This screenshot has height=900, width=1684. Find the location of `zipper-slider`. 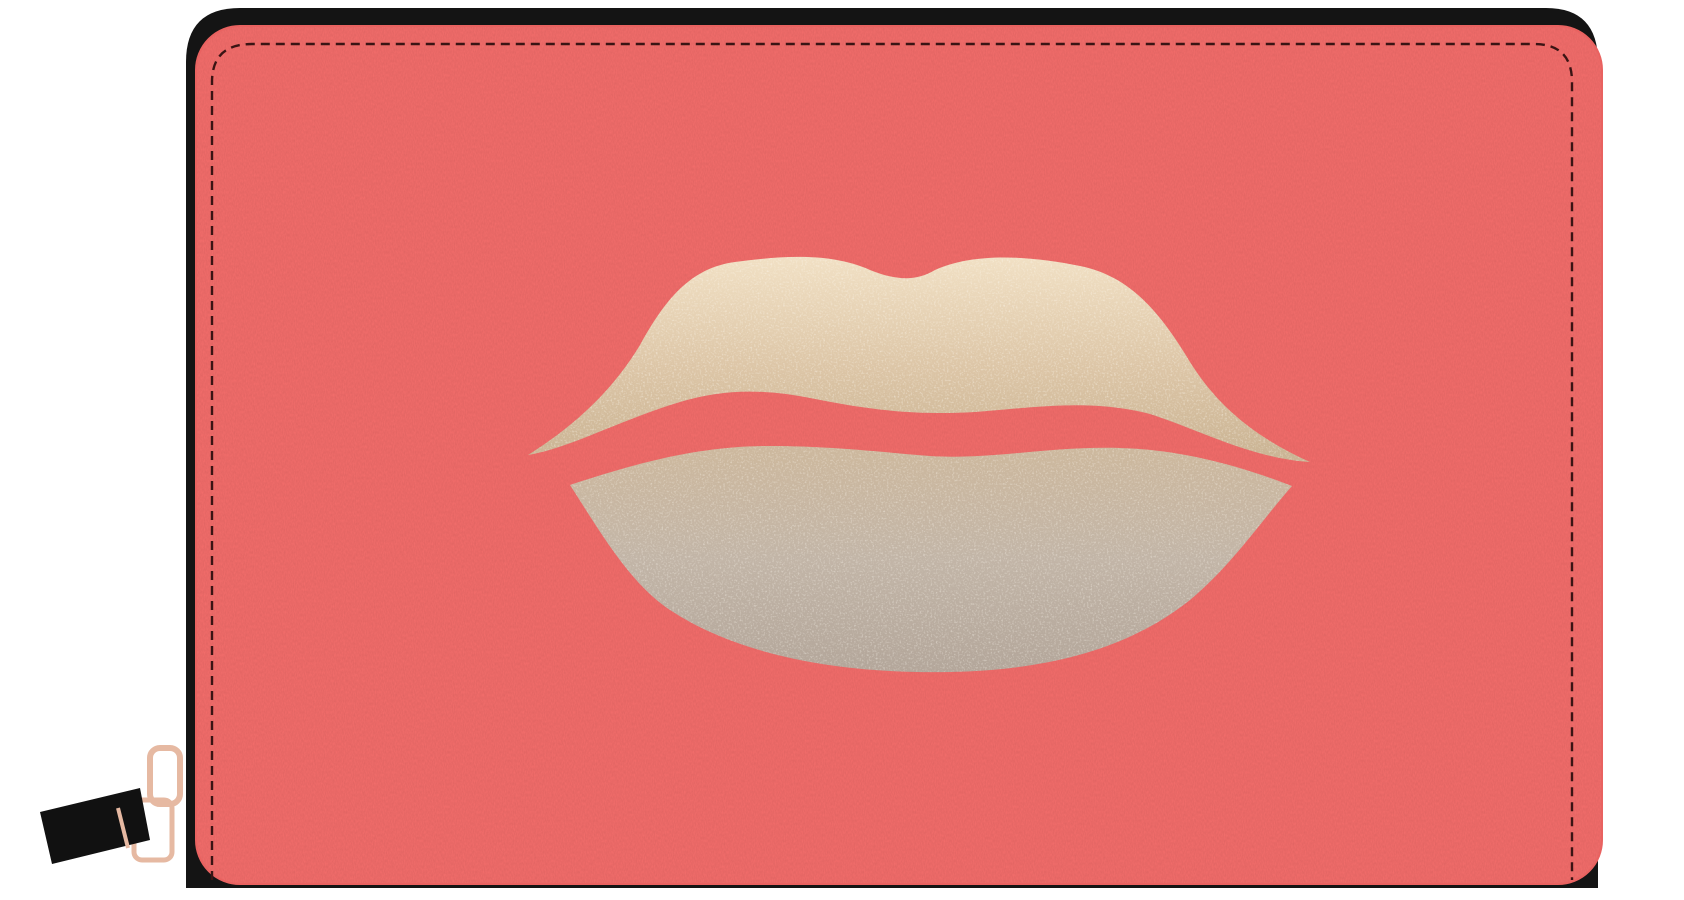

zipper-slider is located at coordinates (165, 776).